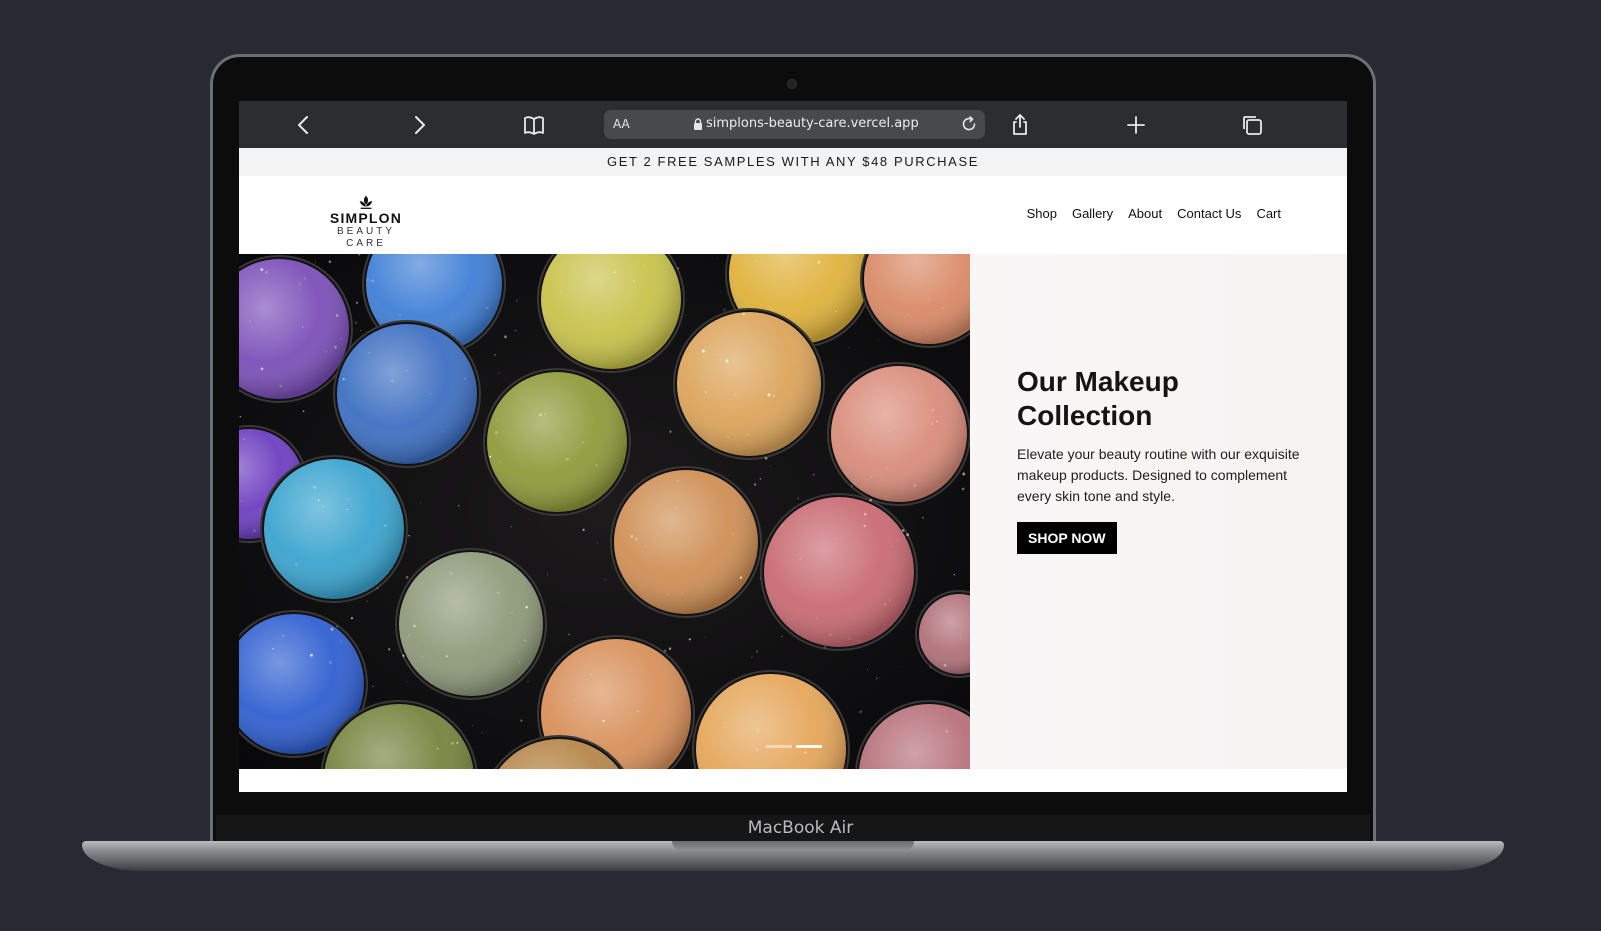 The width and height of the screenshot is (1601, 931). I want to click on forward-icon, so click(419, 125).